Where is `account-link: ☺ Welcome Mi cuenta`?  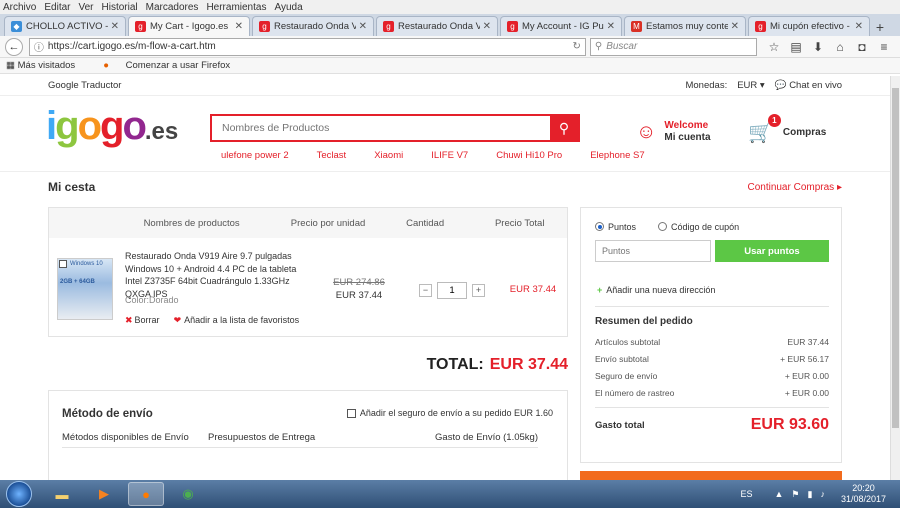 account-link: ☺ Welcome Mi cuenta is located at coordinates (673, 132).